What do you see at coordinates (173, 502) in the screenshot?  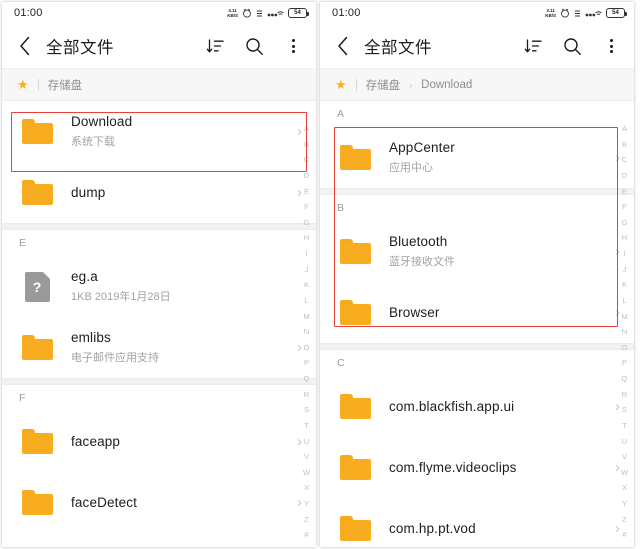 I see `list-item-text: faceDetect` at bounding box center [173, 502].